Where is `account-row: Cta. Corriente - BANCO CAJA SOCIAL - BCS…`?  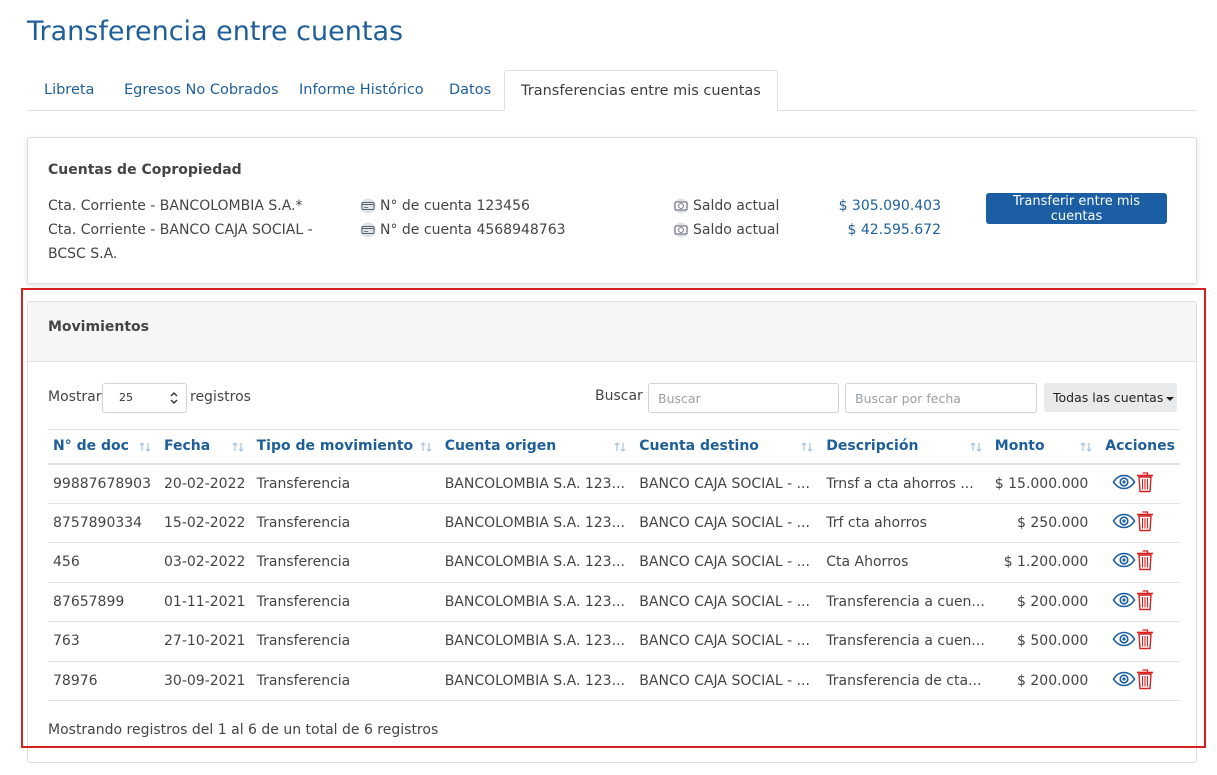
account-row: Cta. Corriente - BANCO CAJA SOCIAL - BCS… is located at coordinates (612, 242).